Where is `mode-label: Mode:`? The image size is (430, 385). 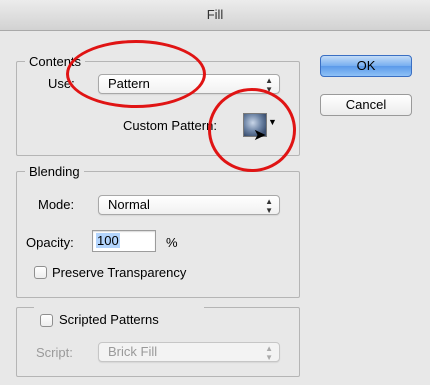 mode-label: Mode: is located at coordinates (56, 204).